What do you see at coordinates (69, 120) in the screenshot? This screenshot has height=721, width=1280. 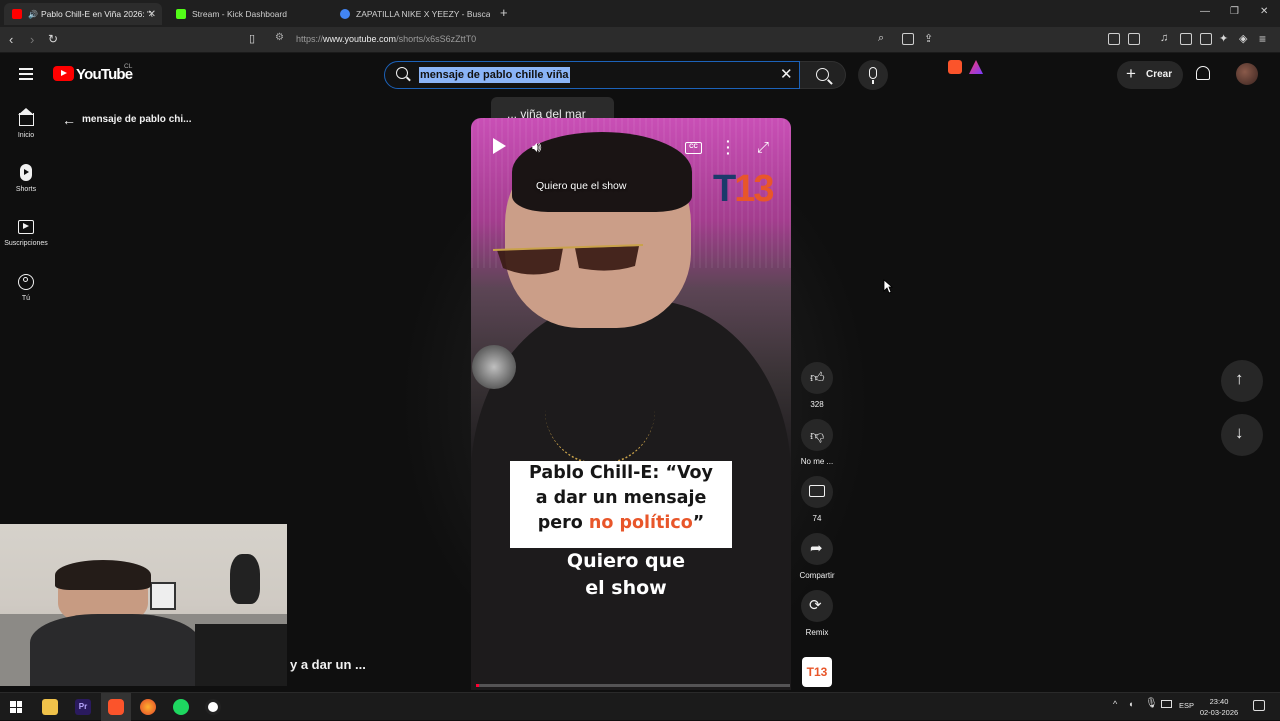 I see `back-arrow-icon: ←` at bounding box center [69, 120].